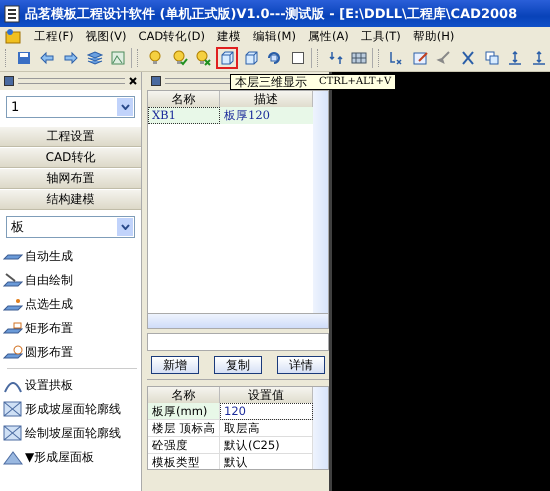 The width and height of the screenshot is (550, 491). Describe the element at coordinates (133, 81) in the screenshot. I see `close-icon` at that location.